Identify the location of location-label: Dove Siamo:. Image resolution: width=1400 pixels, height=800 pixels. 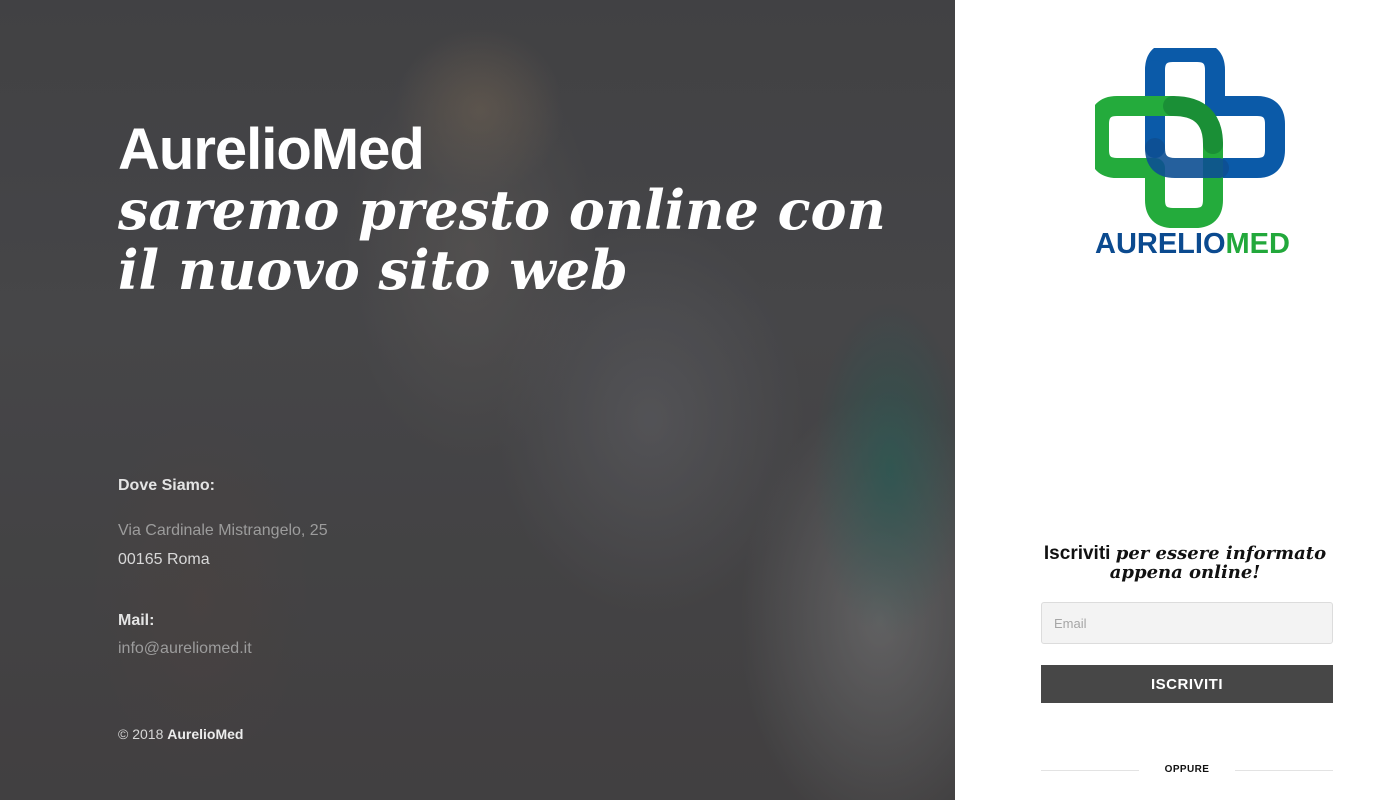
(166, 485).